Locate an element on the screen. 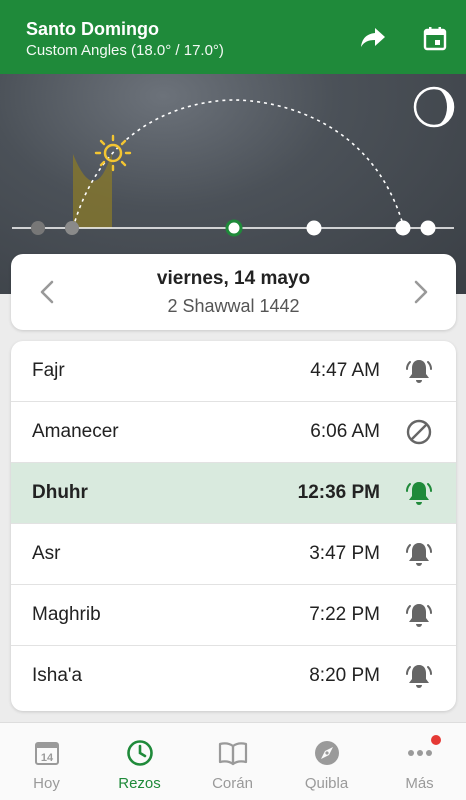 This screenshot has height=800, width=466. hijri-date: 2 Shawwal 1442 is located at coordinates (233, 306).